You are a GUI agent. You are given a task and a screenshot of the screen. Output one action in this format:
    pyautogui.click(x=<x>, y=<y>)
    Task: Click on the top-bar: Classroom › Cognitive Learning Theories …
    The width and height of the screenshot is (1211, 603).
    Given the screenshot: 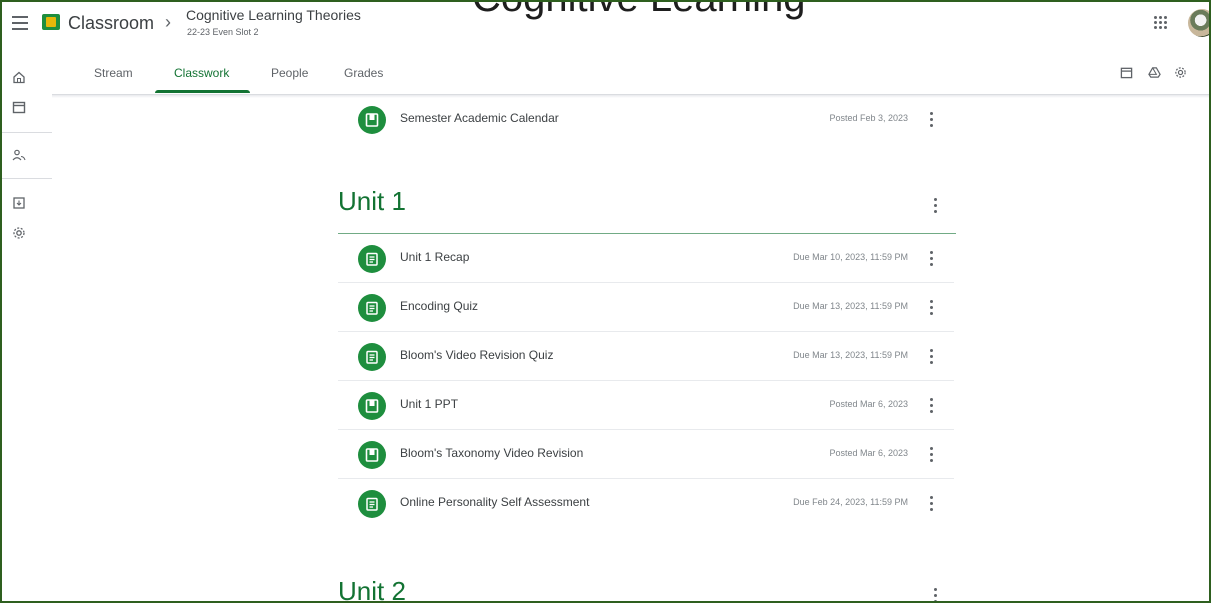 What is the action you would take?
    pyautogui.click(x=605, y=26)
    